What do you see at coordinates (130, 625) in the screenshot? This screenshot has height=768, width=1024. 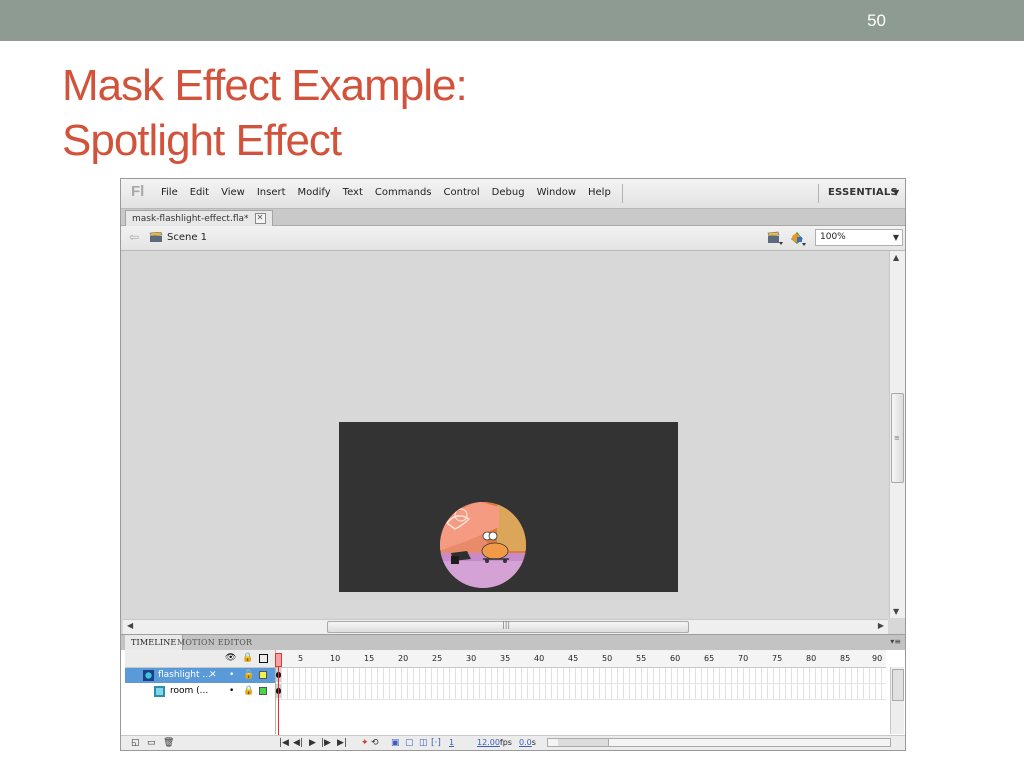 I see `scroll-left-icon: ◀` at bounding box center [130, 625].